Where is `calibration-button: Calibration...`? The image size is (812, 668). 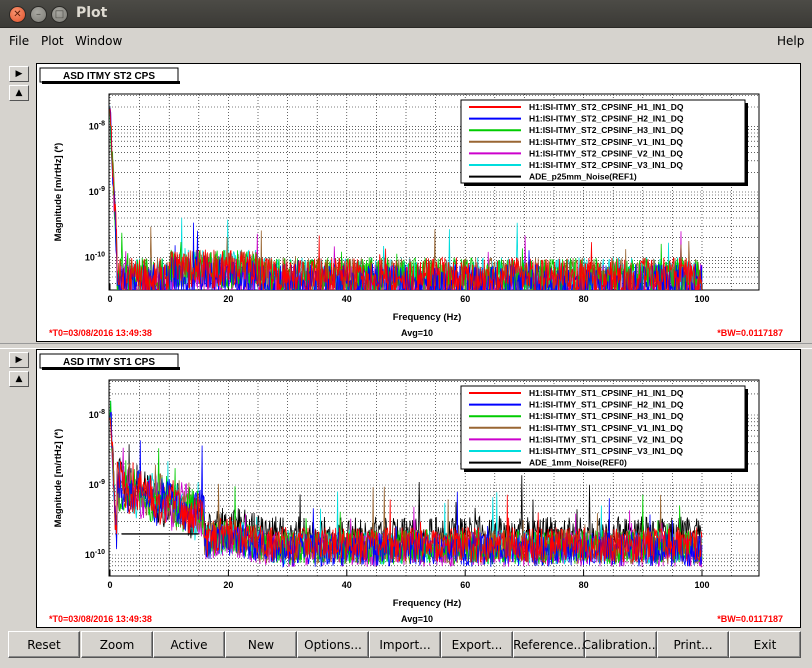
calibration-button: Calibration... is located at coordinates (621, 644).